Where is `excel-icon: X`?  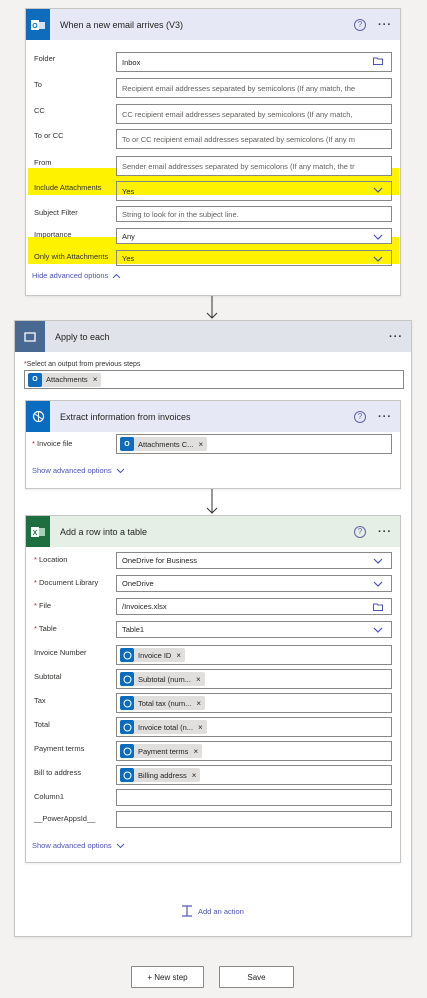
excel-icon: X is located at coordinates (38, 531).